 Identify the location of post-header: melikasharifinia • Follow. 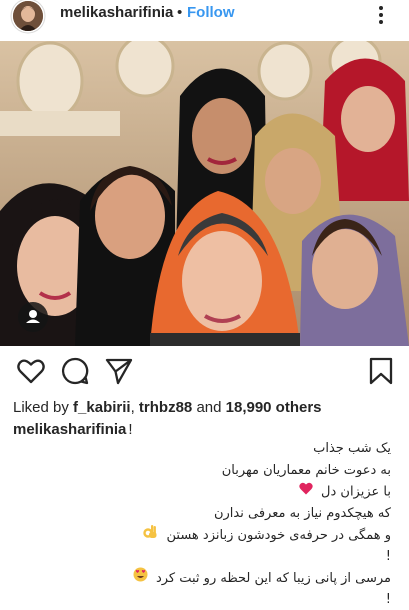
(204, 16).